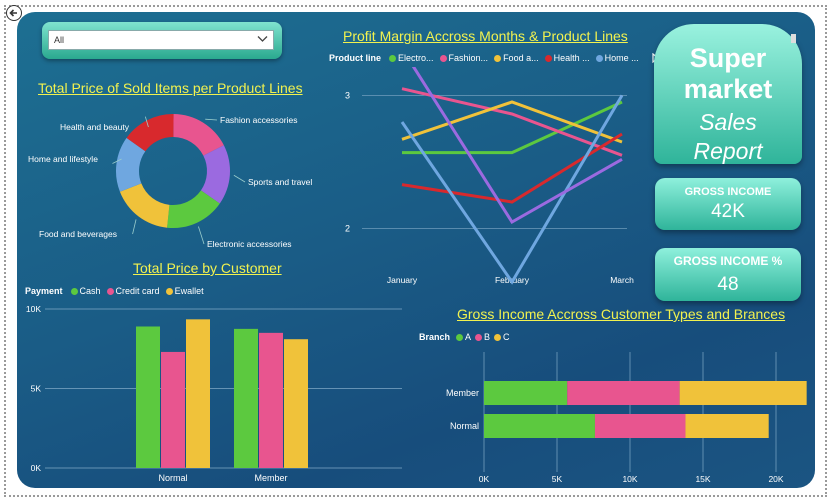 The height and width of the screenshot is (502, 833). I want to click on legend-item-branch-a: A, so click(463, 337).